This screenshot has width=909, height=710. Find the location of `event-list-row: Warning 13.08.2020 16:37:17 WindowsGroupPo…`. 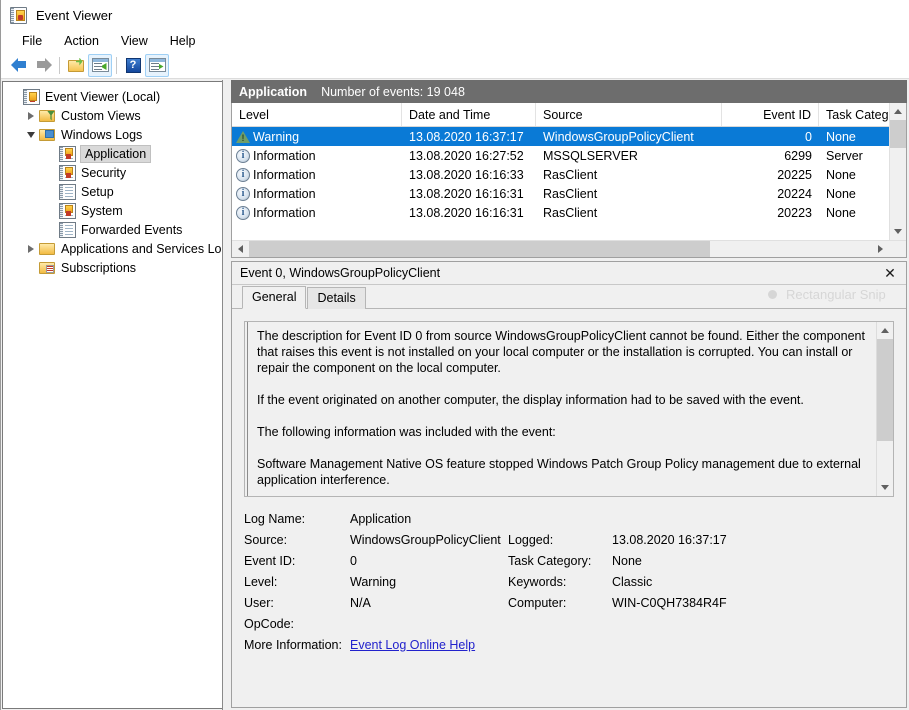

event-list-row: Warning 13.08.2020 16:37:17 WindowsGroupPo… is located at coordinates (569, 136).